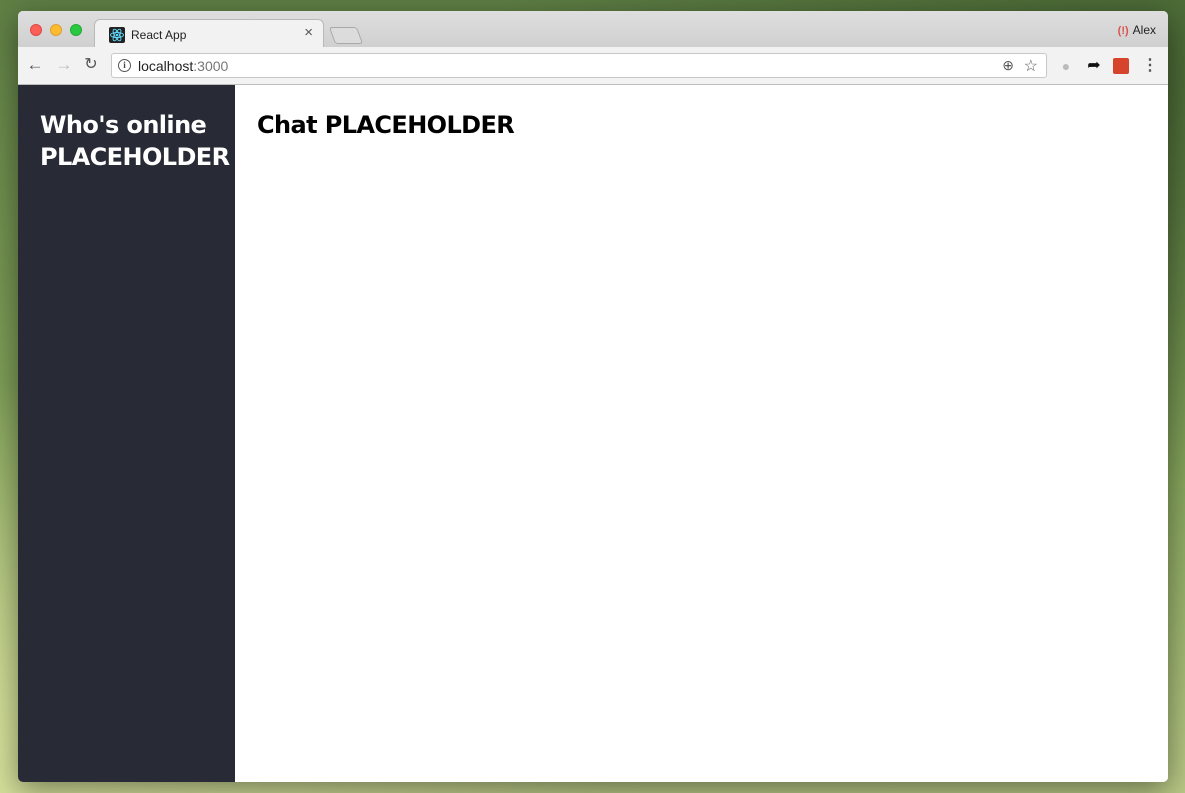 The height and width of the screenshot is (793, 1185). Describe the element at coordinates (1066, 66) in the screenshot. I see `extension-icon: ●` at that location.